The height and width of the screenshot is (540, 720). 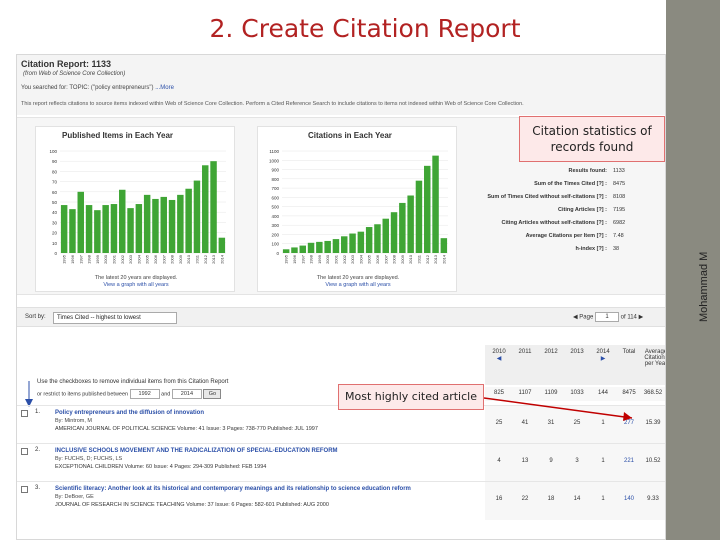 What do you see at coordinates (38, 450) in the screenshot?
I see `record-number: 2.` at bounding box center [38, 450].